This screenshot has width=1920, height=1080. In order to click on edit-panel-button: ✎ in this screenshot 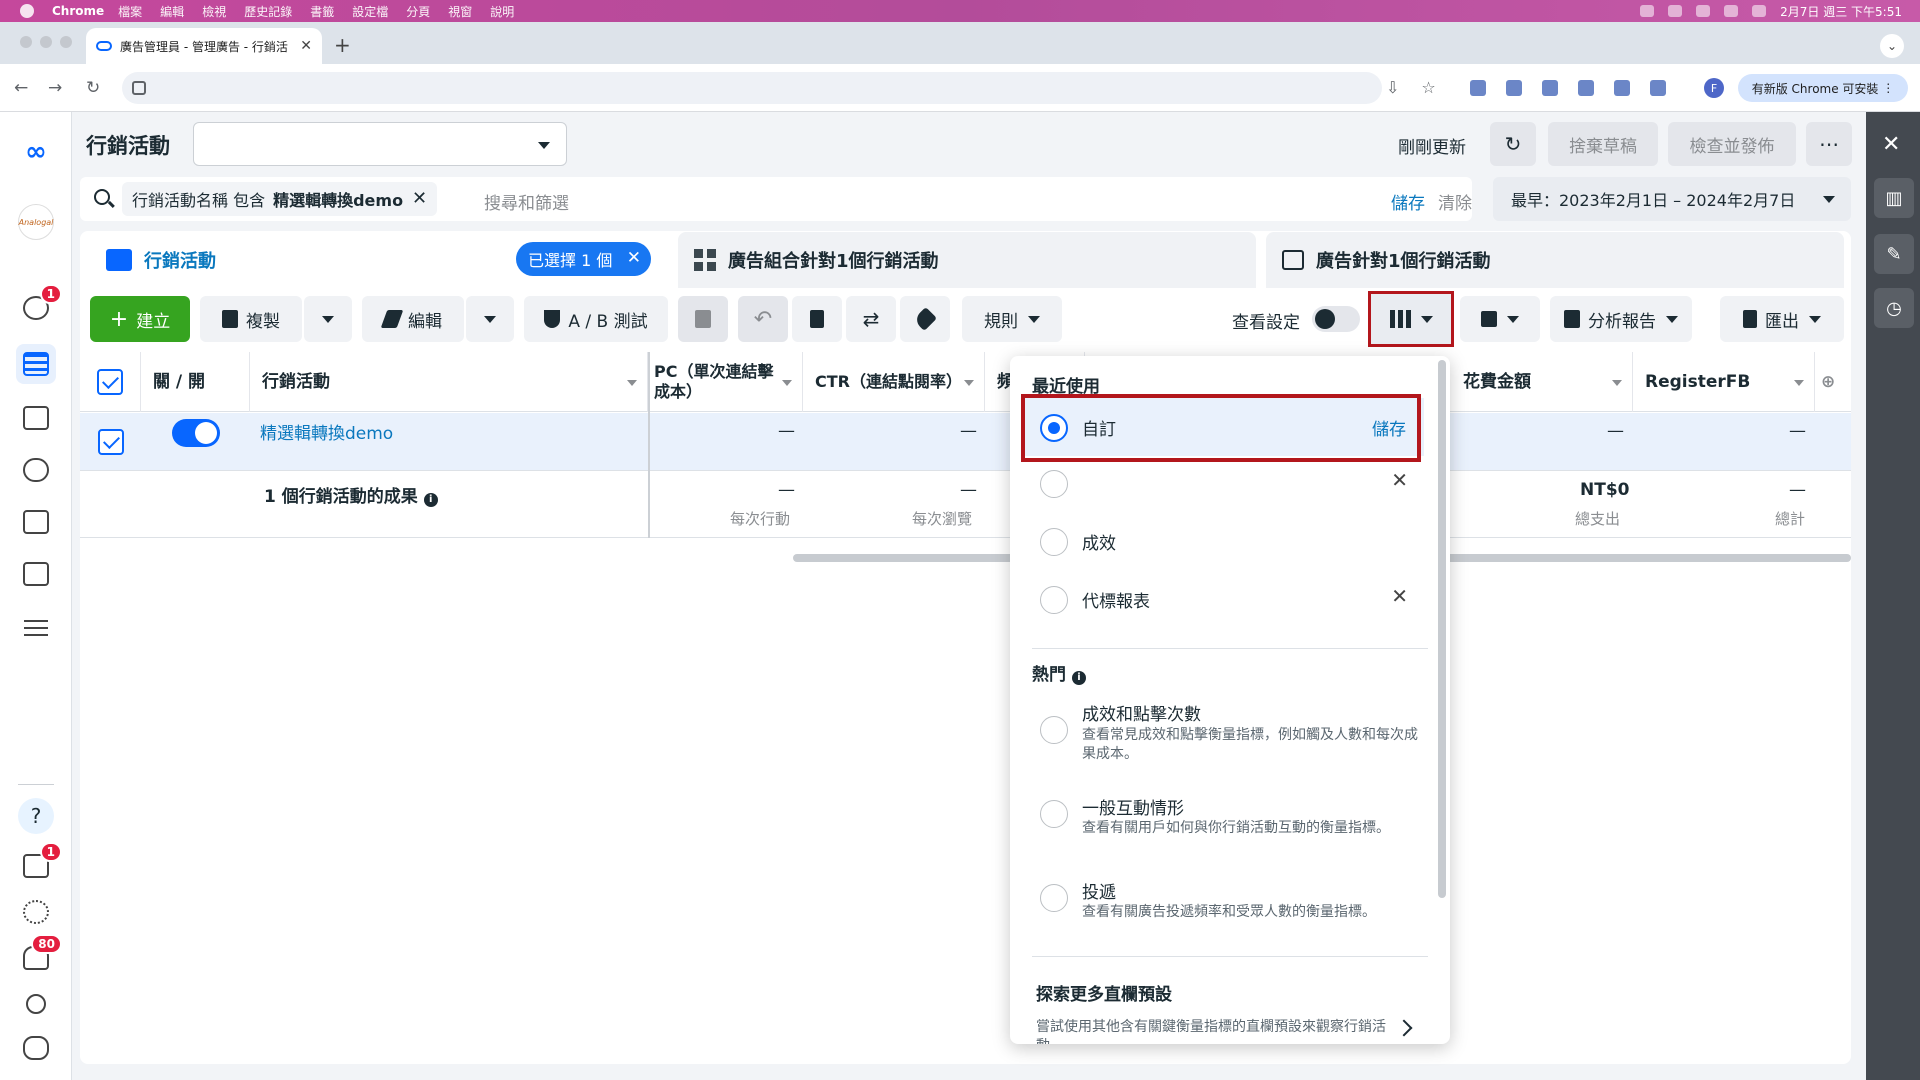, I will do `click(1894, 254)`.